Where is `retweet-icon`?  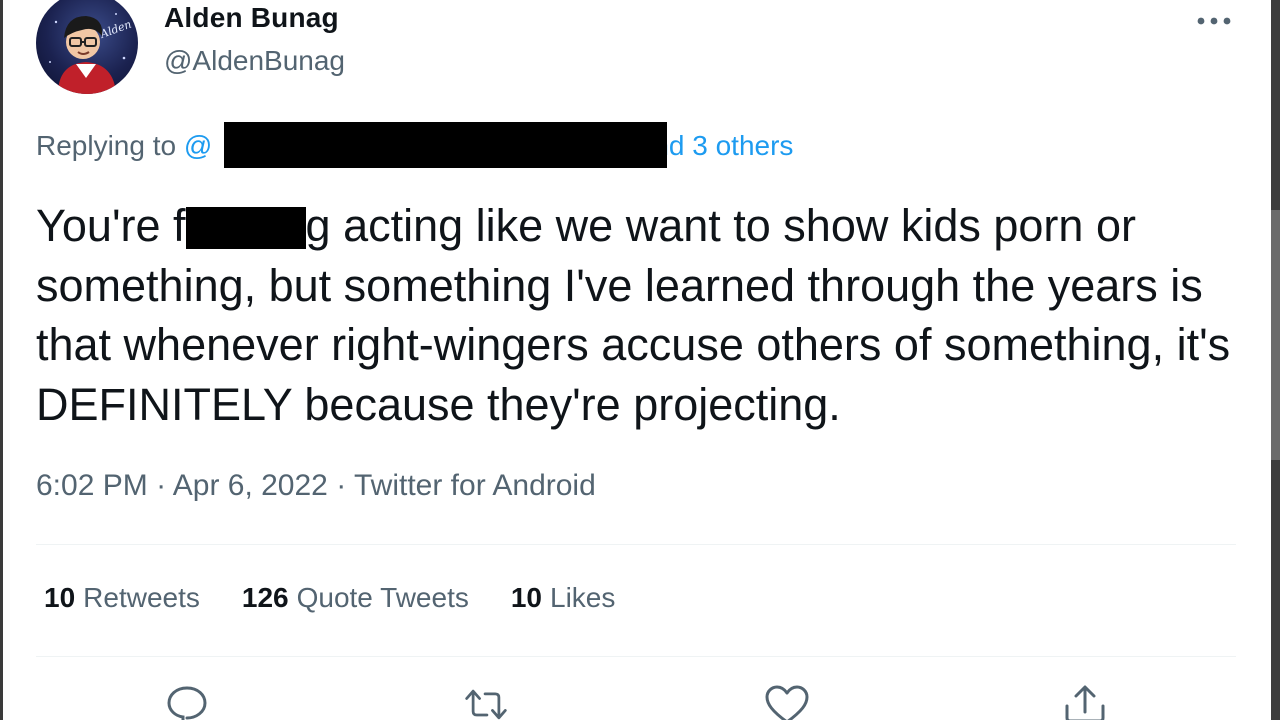 retweet-icon is located at coordinates (486, 704).